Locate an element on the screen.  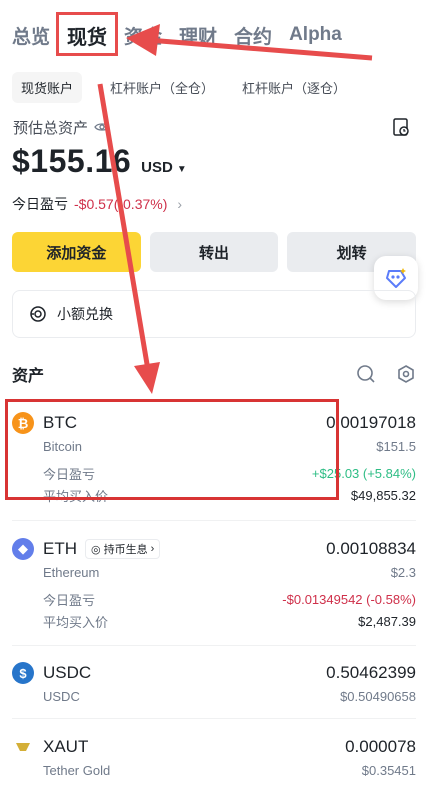
tab-funding: 资金 is located at coordinates (143, 35).